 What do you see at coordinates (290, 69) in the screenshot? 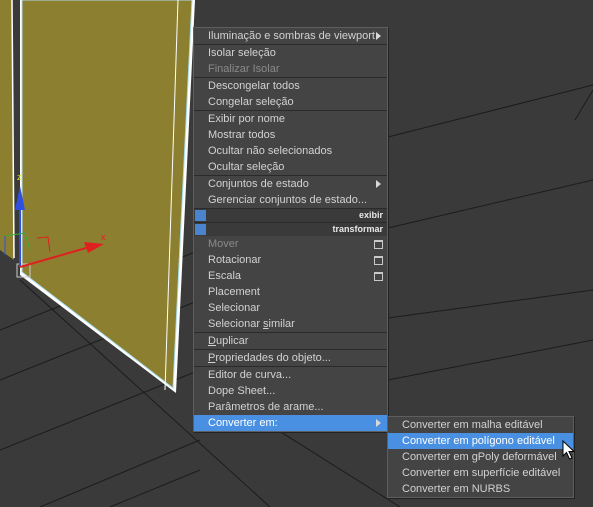
I see `menu-item-finalizar-isolar: Finalizar Isolar` at bounding box center [290, 69].